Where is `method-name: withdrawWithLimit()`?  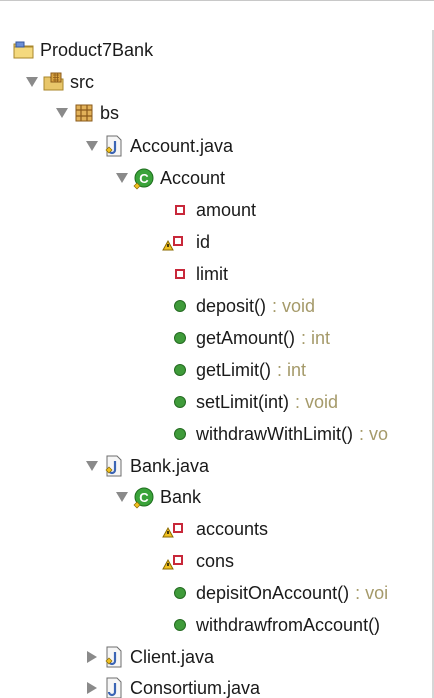 method-name: withdrawWithLimit() is located at coordinates (275, 433).